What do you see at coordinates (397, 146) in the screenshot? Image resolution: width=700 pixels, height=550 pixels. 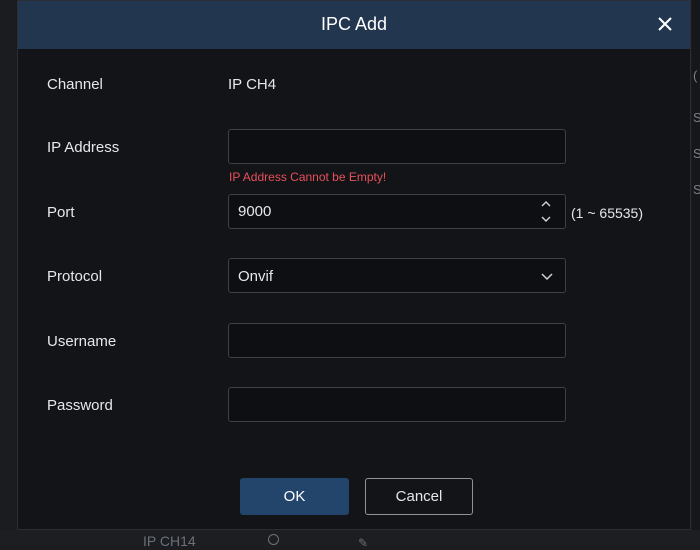 I see `ip-address-input` at bounding box center [397, 146].